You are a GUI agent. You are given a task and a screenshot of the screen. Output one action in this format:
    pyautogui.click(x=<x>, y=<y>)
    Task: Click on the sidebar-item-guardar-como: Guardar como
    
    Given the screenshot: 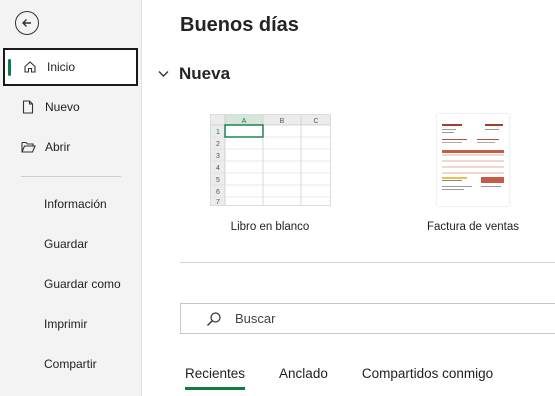 What is the action you would take?
    pyautogui.click(x=82, y=284)
    